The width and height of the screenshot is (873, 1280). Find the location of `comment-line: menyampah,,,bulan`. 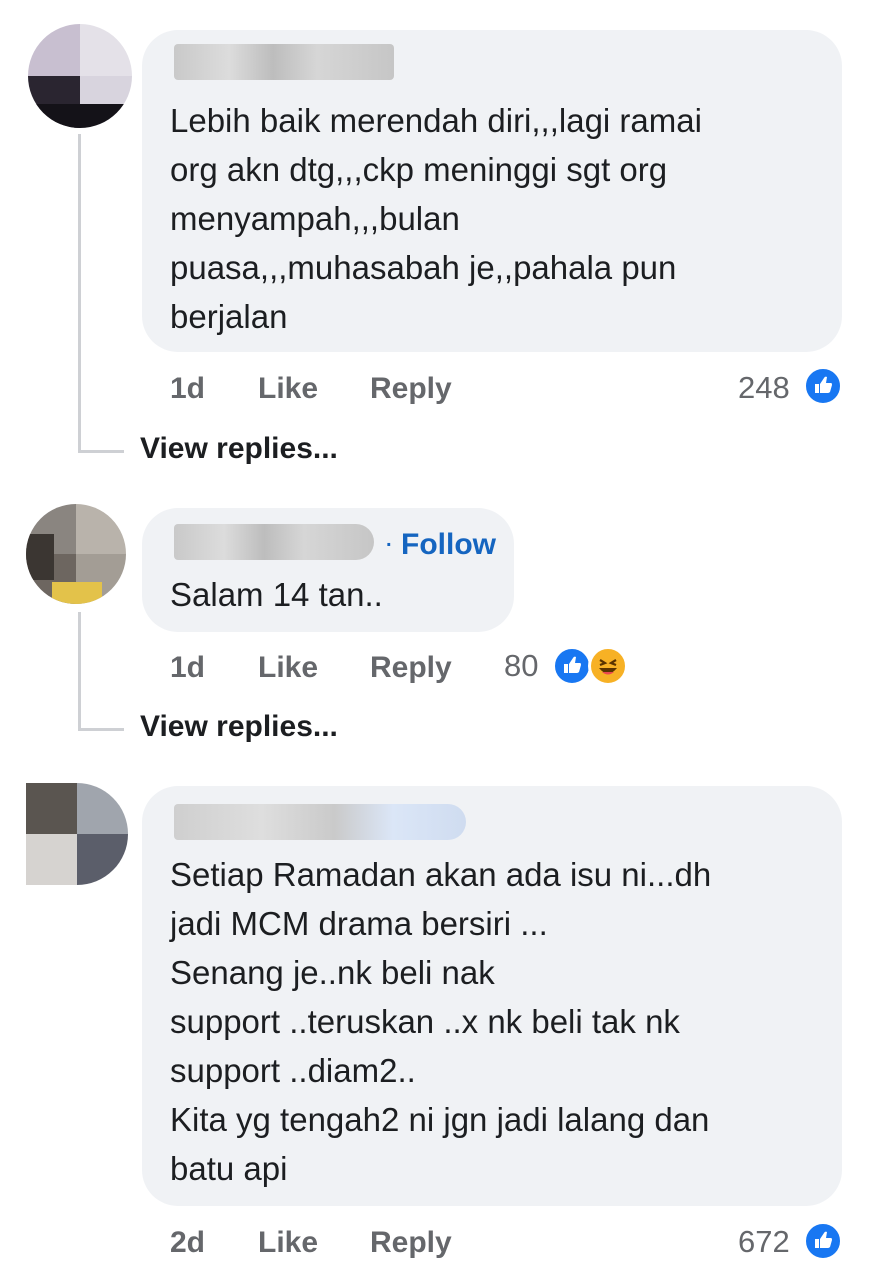

comment-line: menyampah,,,bulan is located at coordinates (315, 218).